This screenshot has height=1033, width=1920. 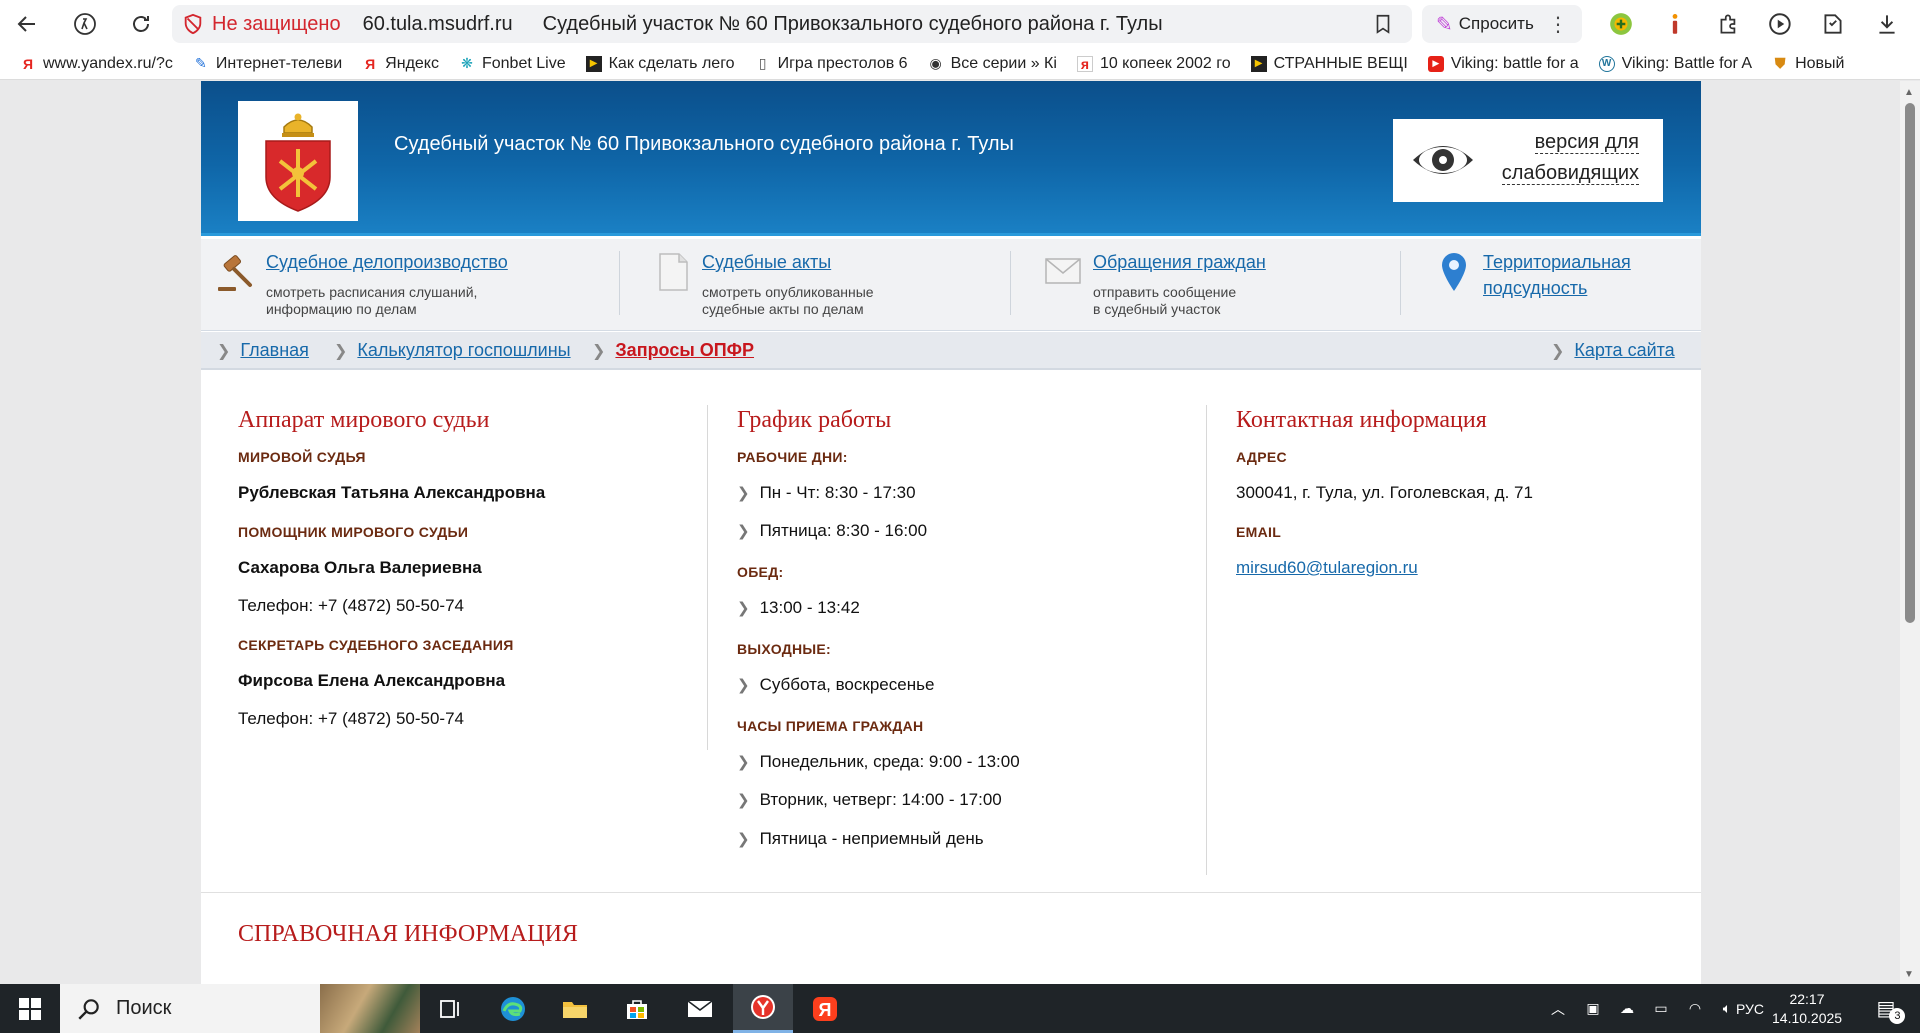 What do you see at coordinates (763, 1008) in the screenshot?
I see `taskbar-yandex-browser` at bounding box center [763, 1008].